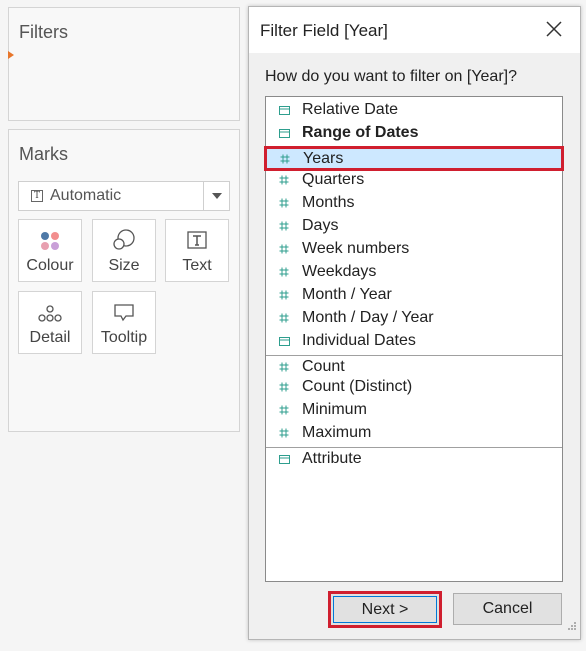 This screenshot has width=586, height=651. I want to click on close-icon, so click(554, 29).